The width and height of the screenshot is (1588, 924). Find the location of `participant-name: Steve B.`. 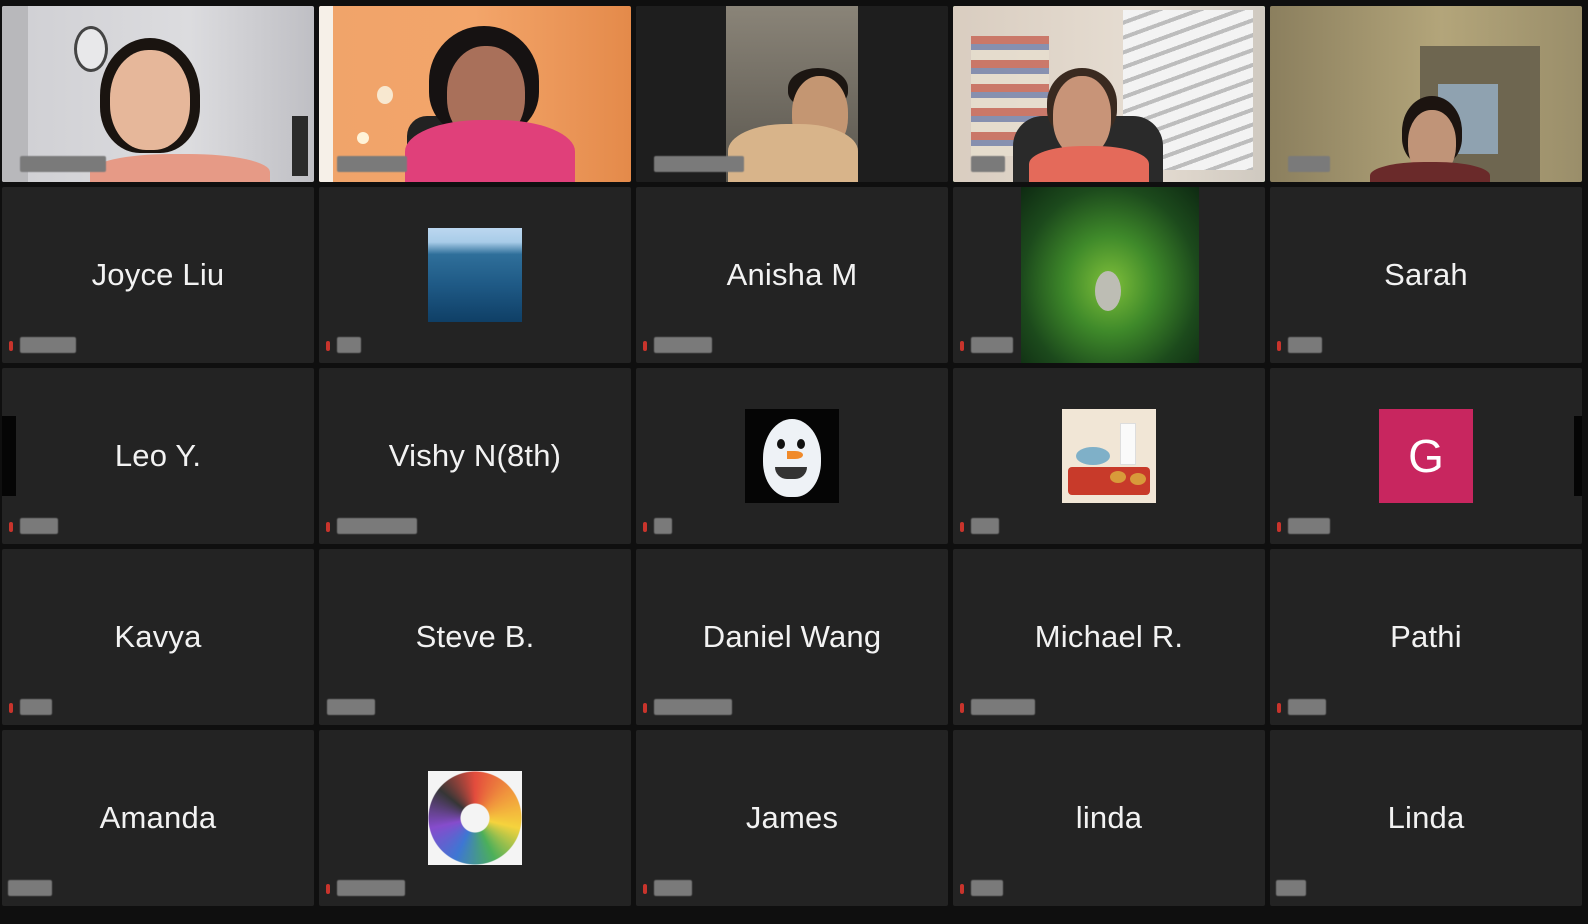

participant-name: Steve B. is located at coordinates (475, 636).